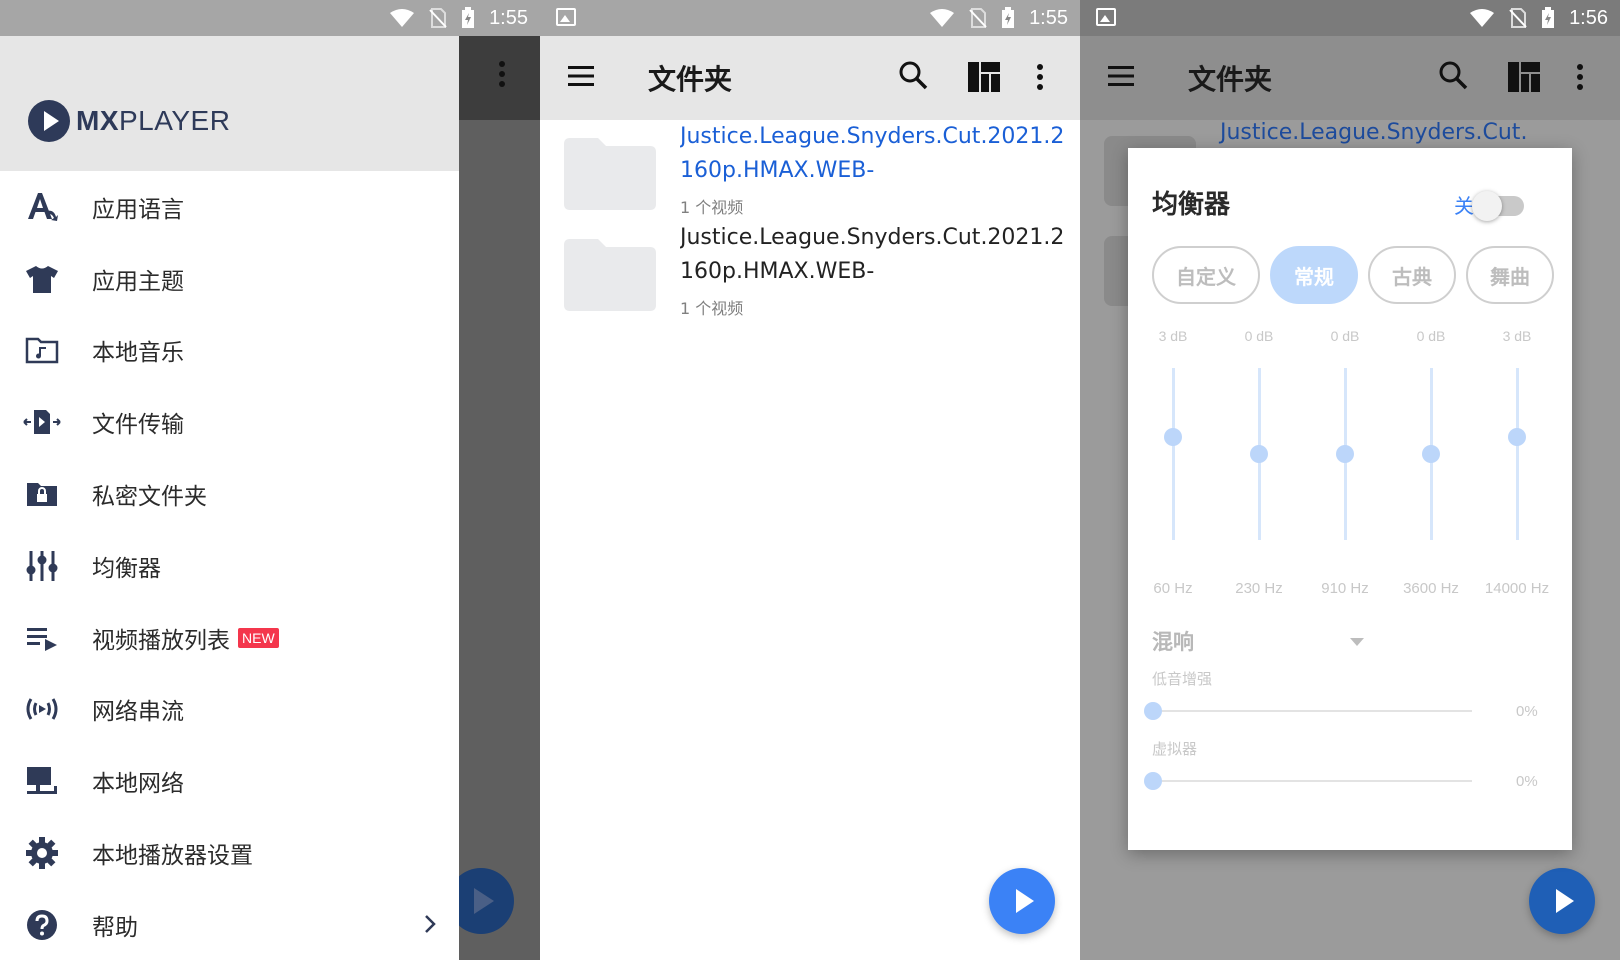 This screenshot has width=1620, height=960. I want to click on network-icon, so click(42, 781).